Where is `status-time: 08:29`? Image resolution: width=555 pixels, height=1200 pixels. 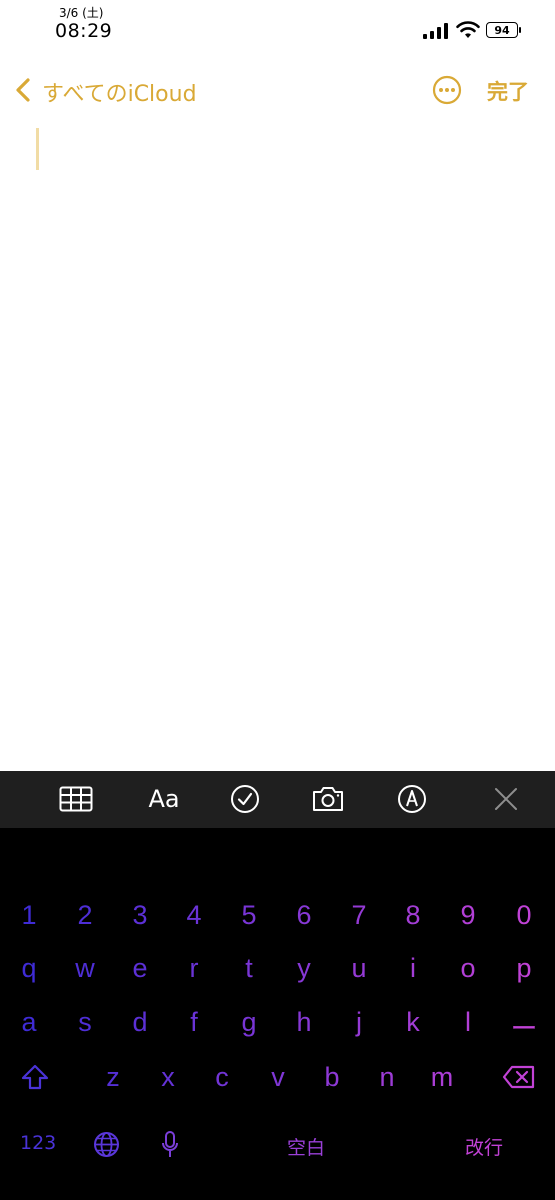 status-time: 08:29 is located at coordinates (84, 31).